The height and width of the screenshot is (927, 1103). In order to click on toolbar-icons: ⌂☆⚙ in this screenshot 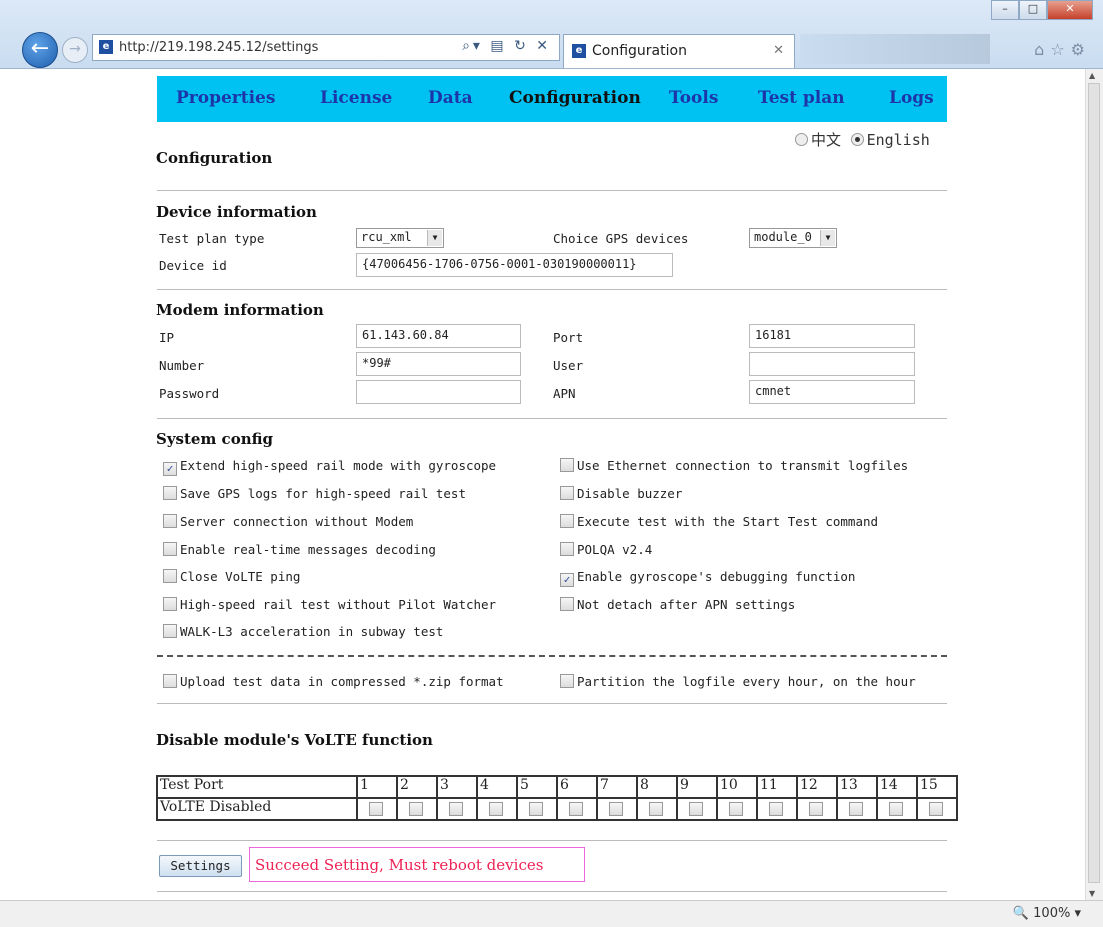, I will do `click(1062, 49)`.